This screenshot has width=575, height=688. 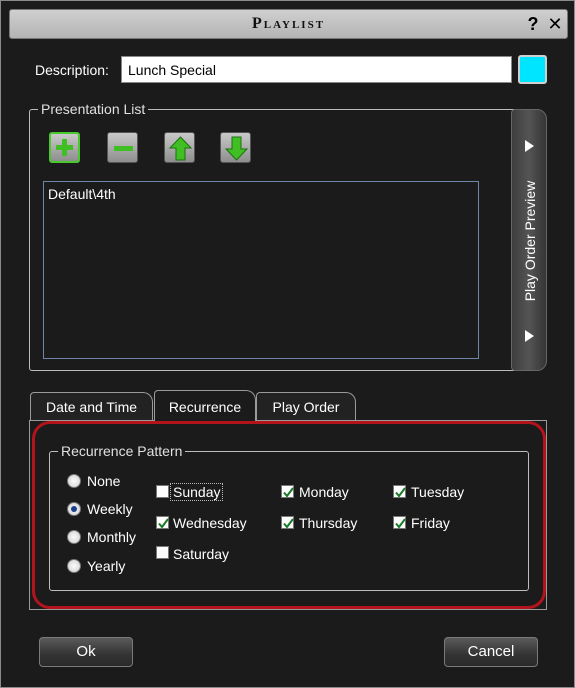 I want to click on cancel-button: Cancel, so click(x=491, y=652).